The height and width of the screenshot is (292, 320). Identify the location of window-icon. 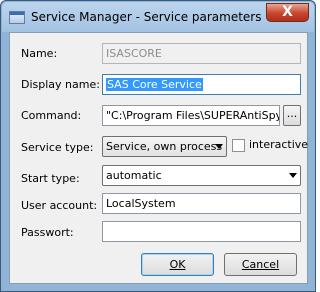
(17, 17).